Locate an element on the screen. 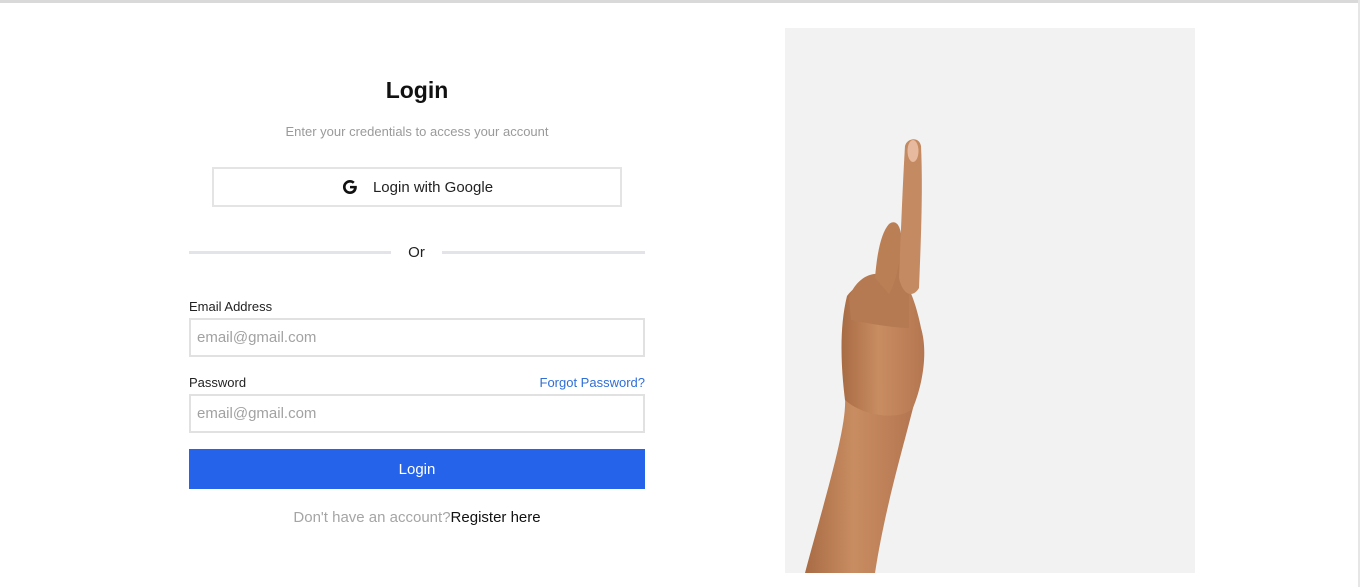 This screenshot has width=1360, height=587. window-top-border is located at coordinates (680, 1).